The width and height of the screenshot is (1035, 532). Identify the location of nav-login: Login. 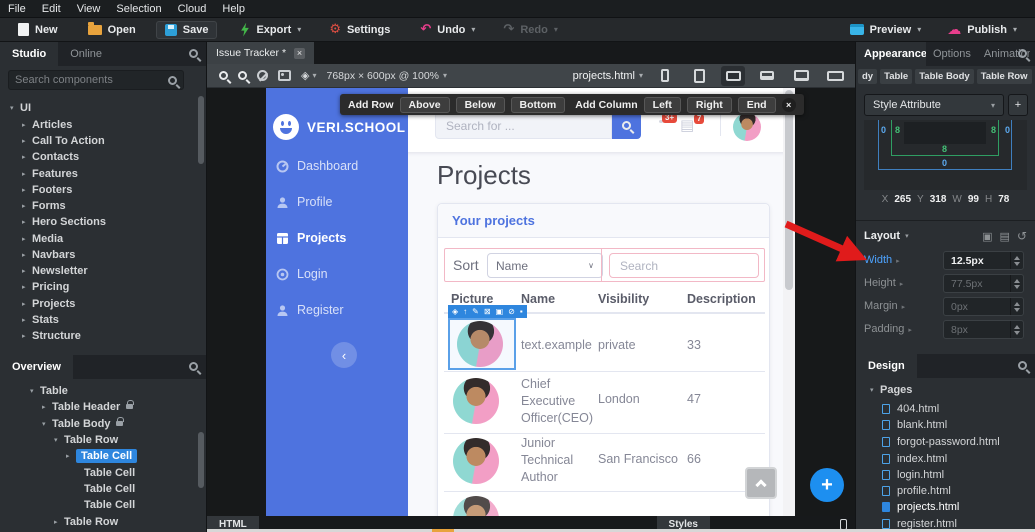
(302, 274).